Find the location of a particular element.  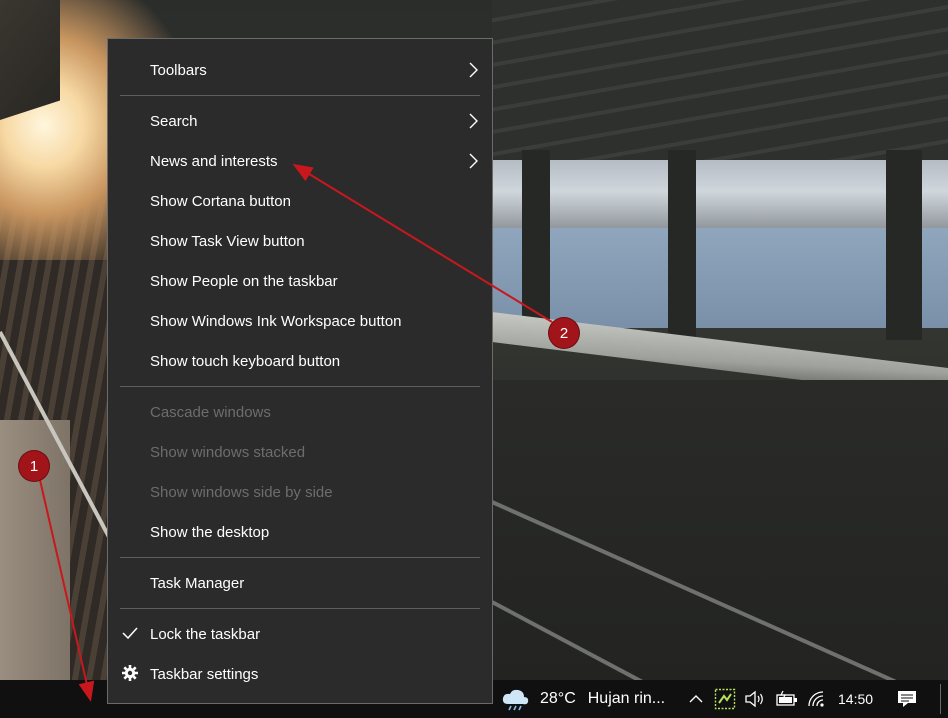

menu-item-label: Show People on the taskbar is located at coordinates (244, 281).